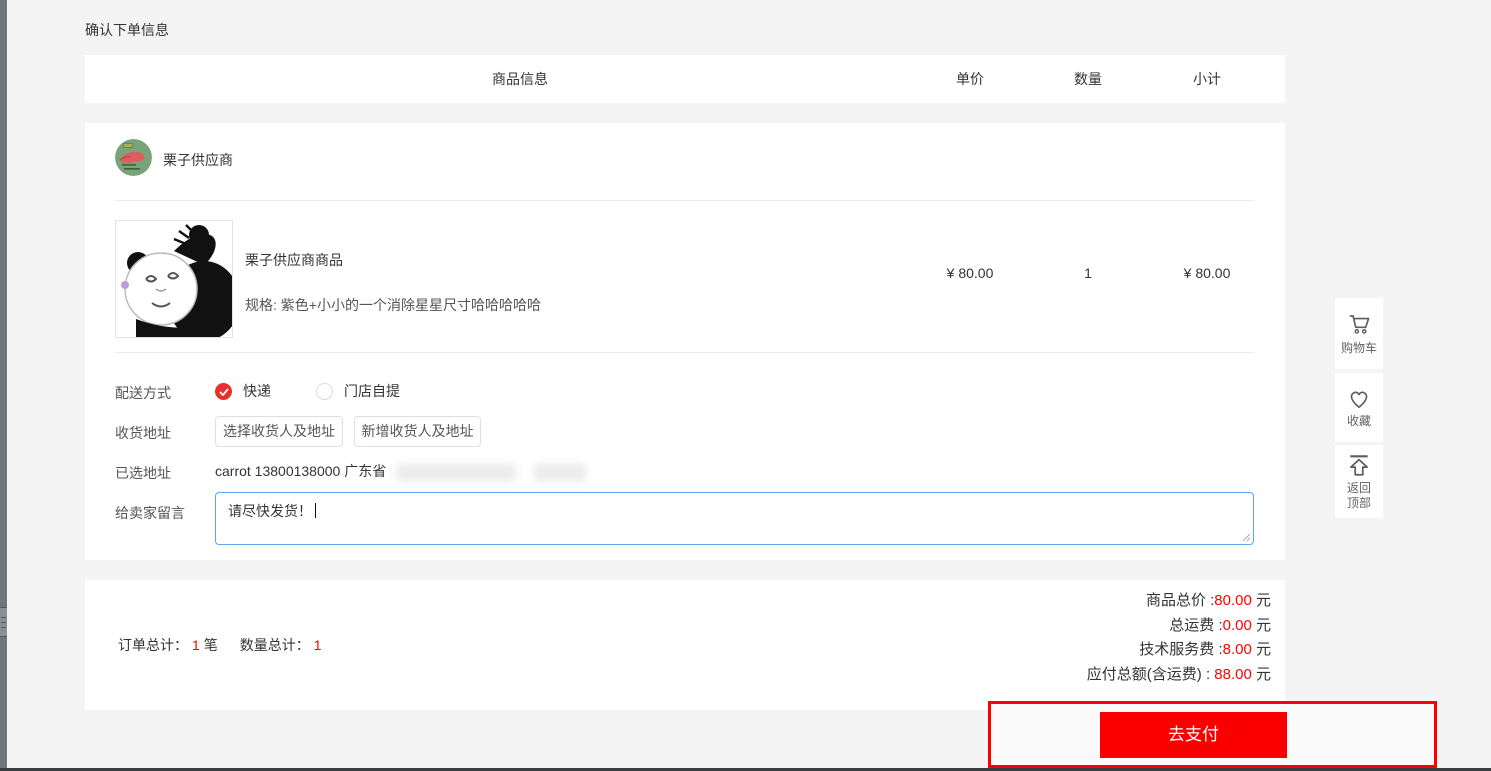 Image resolution: width=1491 pixels, height=771 pixels. I want to click on product-subtotal: ¥ 80.00, so click(1207, 273).